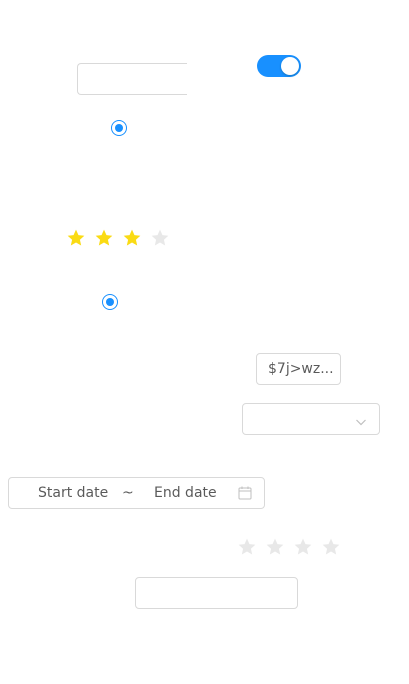  I want to click on radio-button-top, so click(119, 128).